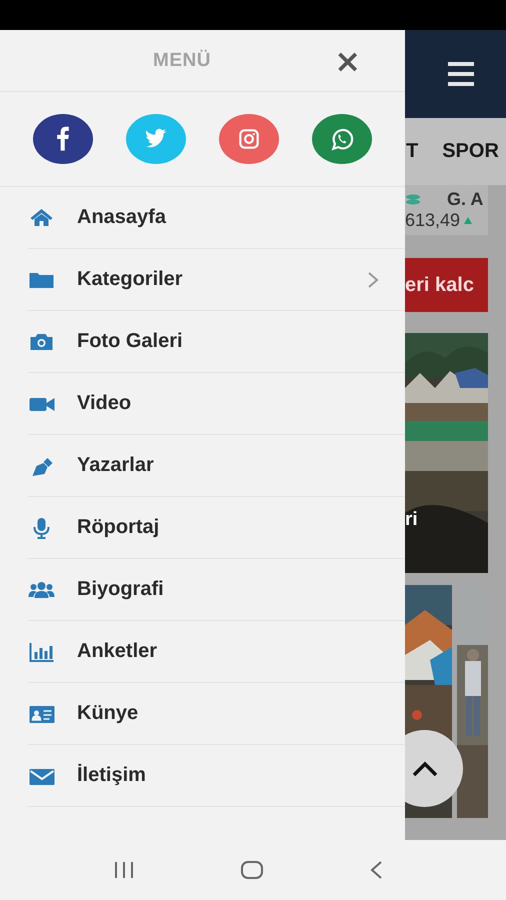 Image resolution: width=506 pixels, height=900 pixels. I want to click on menu-item: Anasayfa, so click(216, 218).